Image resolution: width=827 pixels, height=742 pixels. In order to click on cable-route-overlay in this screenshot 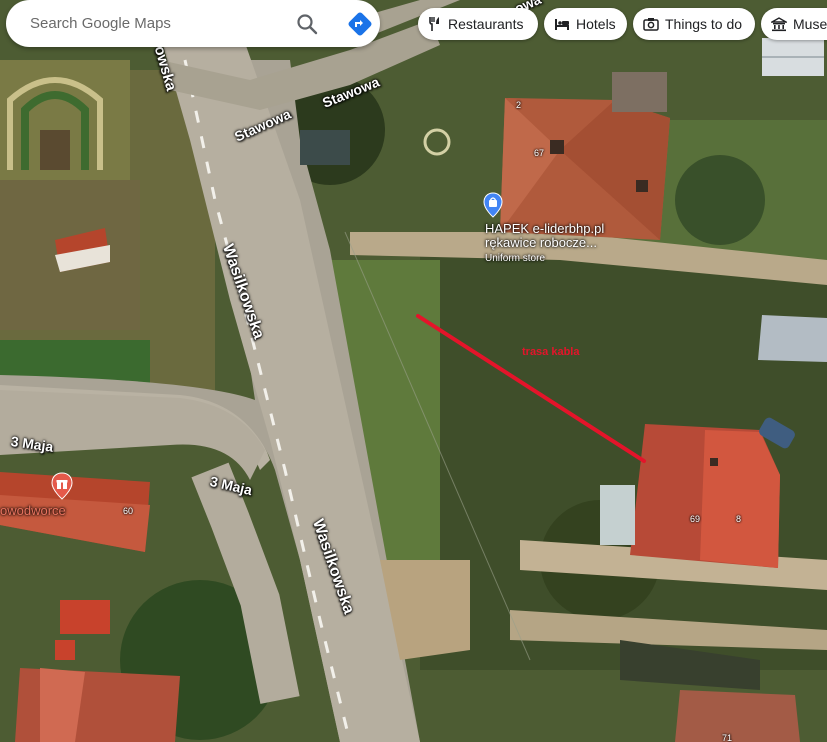, I will do `click(531, 388)`.